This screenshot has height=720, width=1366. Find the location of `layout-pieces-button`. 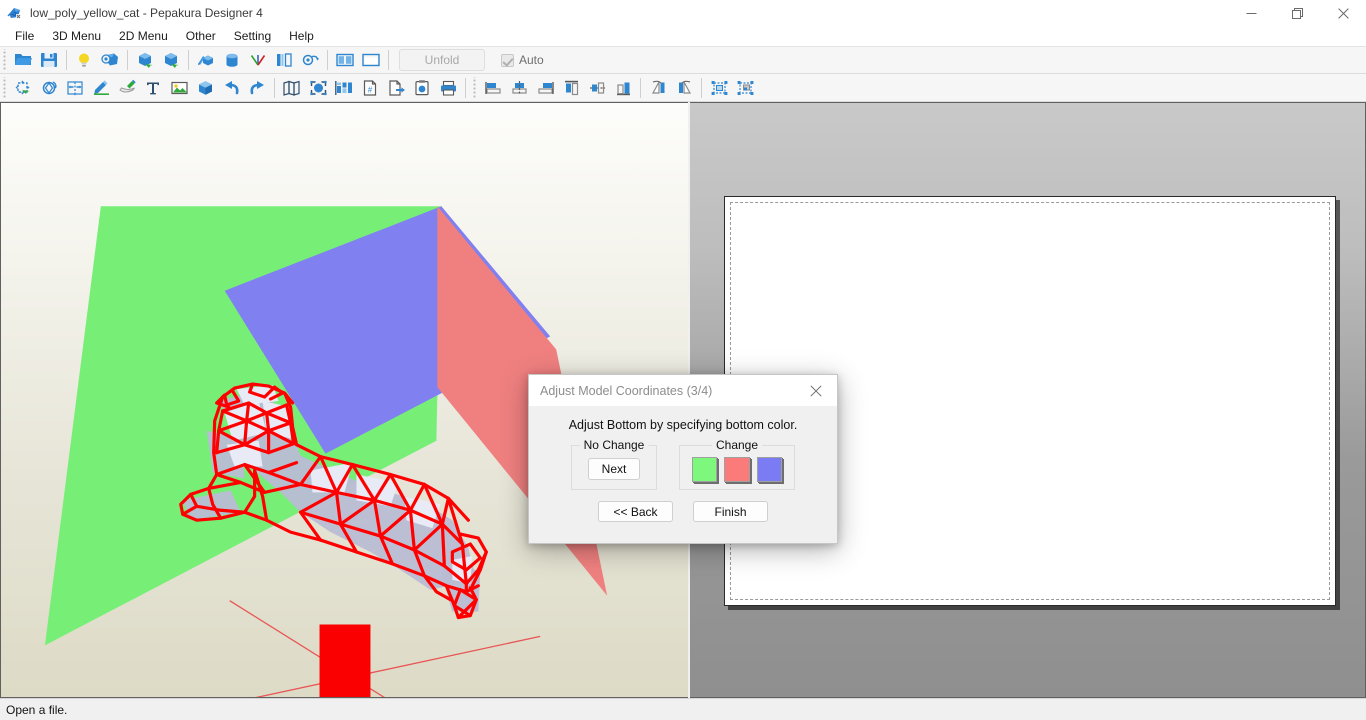

layout-pieces-button is located at coordinates (344, 88).